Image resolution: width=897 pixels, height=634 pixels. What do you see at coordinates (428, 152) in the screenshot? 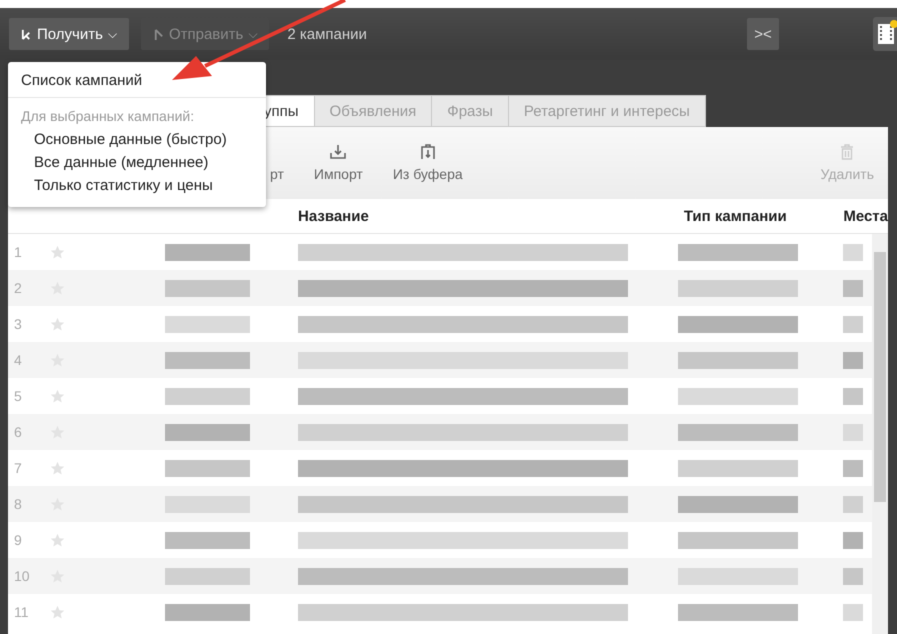
I see `clipboard-icon` at bounding box center [428, 152].